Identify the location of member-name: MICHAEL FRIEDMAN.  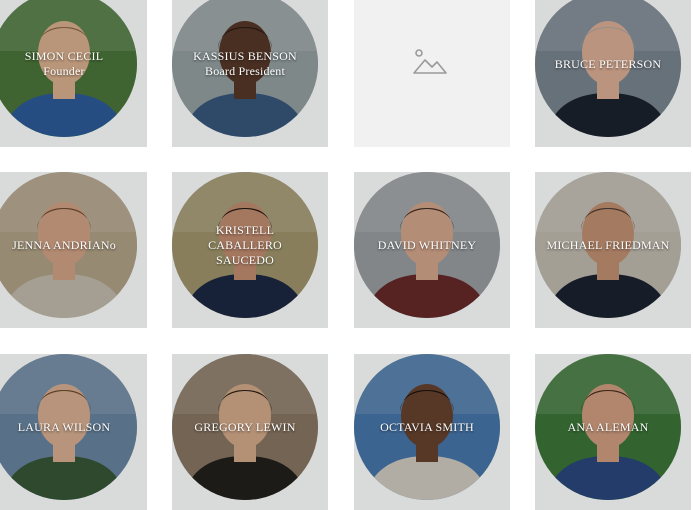
(608, 244).